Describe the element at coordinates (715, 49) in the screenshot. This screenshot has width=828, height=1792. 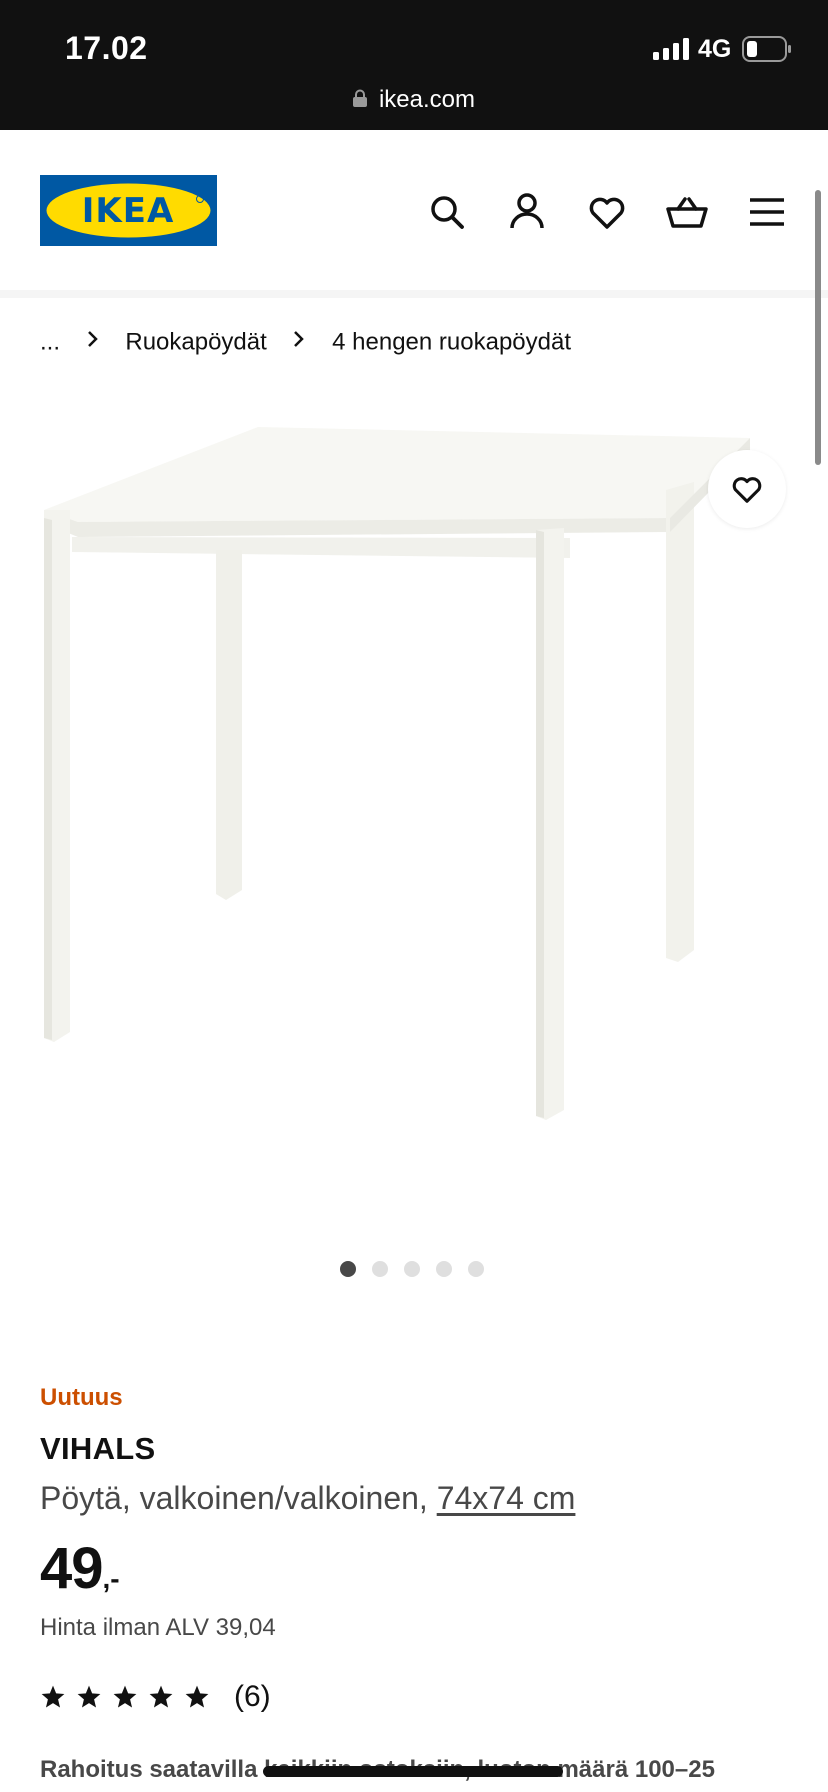
I see `network-type: 4G` at that location.